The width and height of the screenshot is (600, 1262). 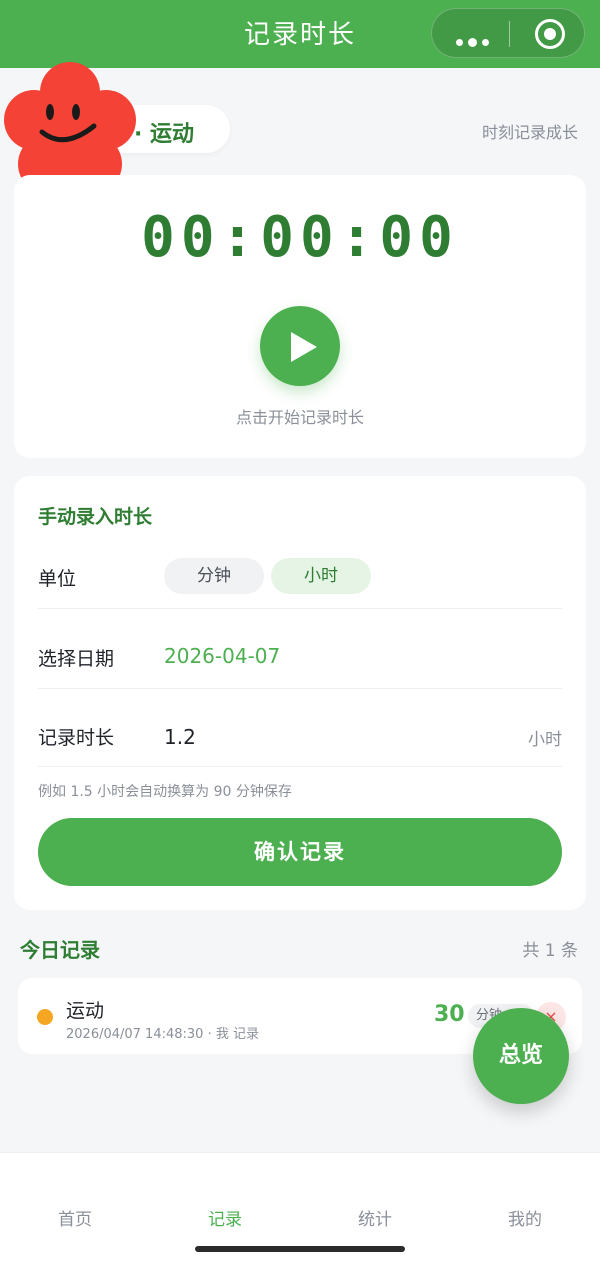 What do you see at coordinates (550, 34) in the screenshot?
I see `close-target-icon` at bounding box center [550, 34].